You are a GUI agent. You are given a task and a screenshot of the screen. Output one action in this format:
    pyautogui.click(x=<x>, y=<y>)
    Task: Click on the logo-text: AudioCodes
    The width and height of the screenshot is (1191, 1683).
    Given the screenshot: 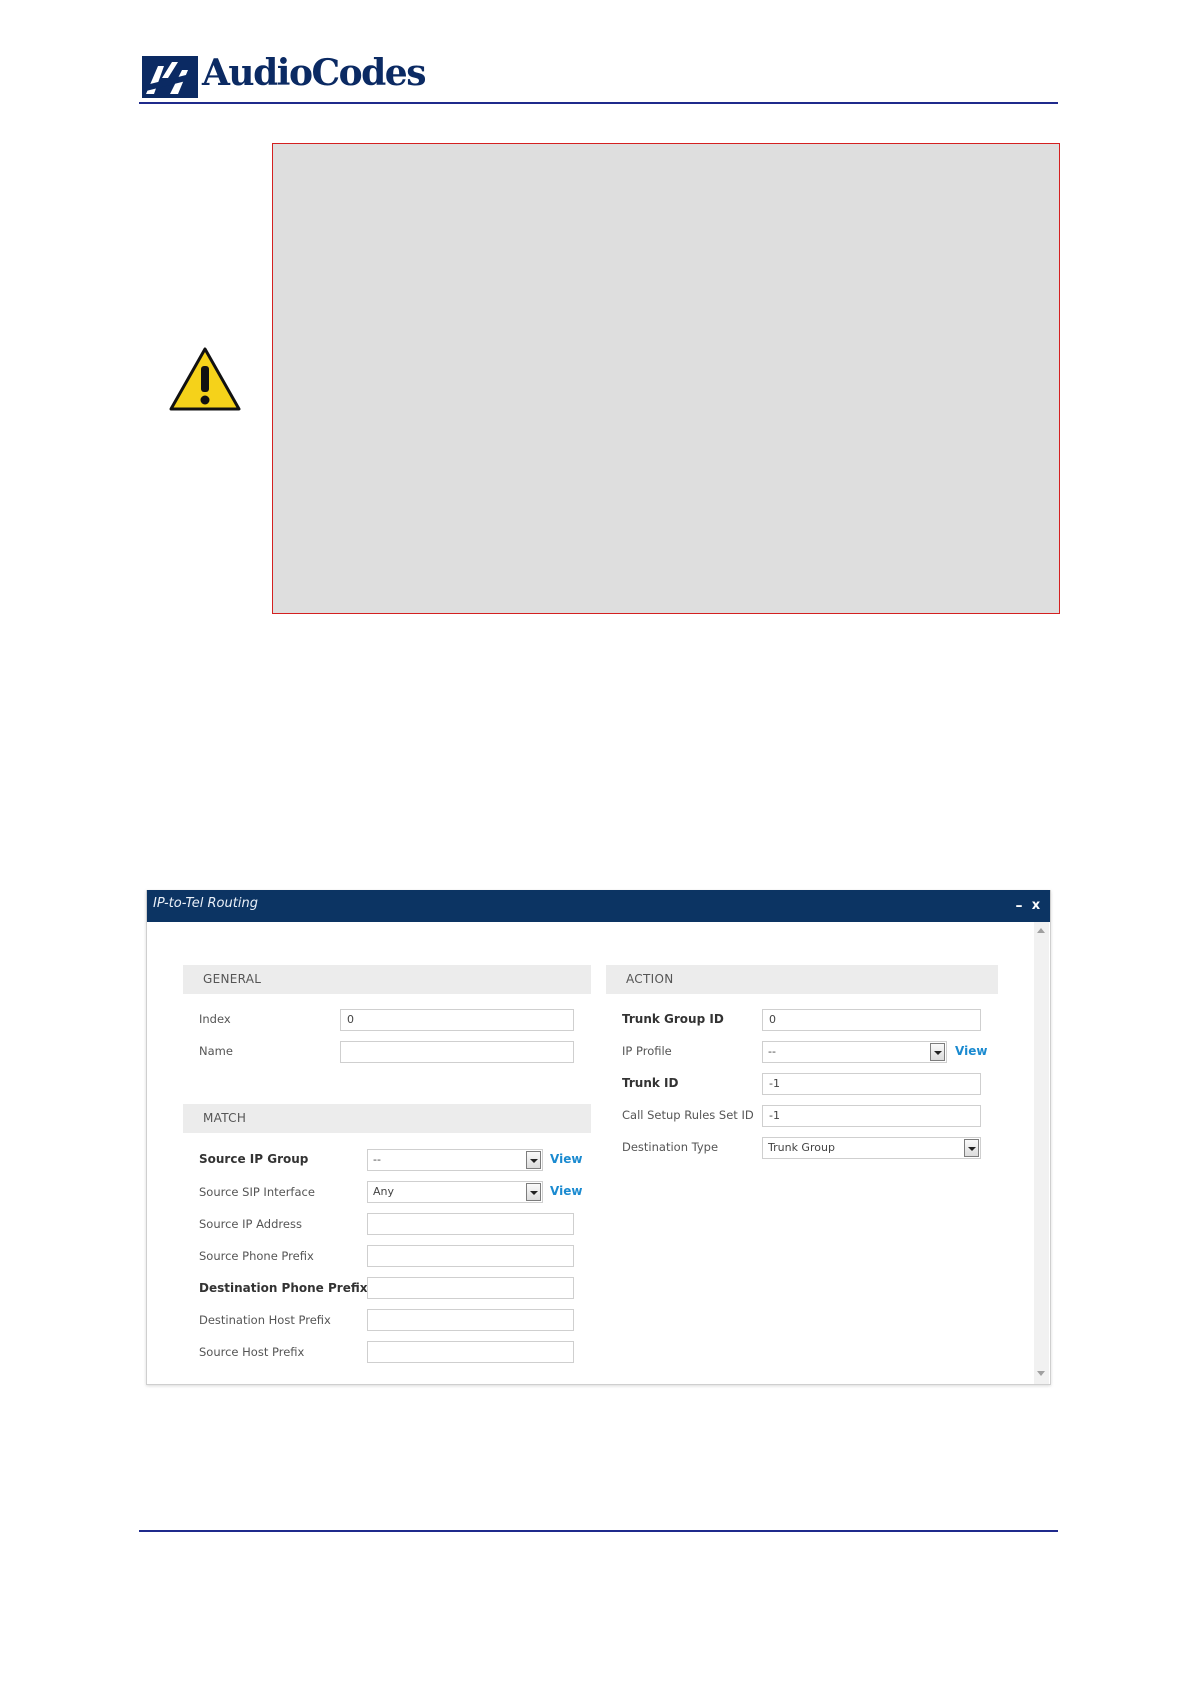 What is the action you would take?
    pyautogui.click(x=314, y=73)
    